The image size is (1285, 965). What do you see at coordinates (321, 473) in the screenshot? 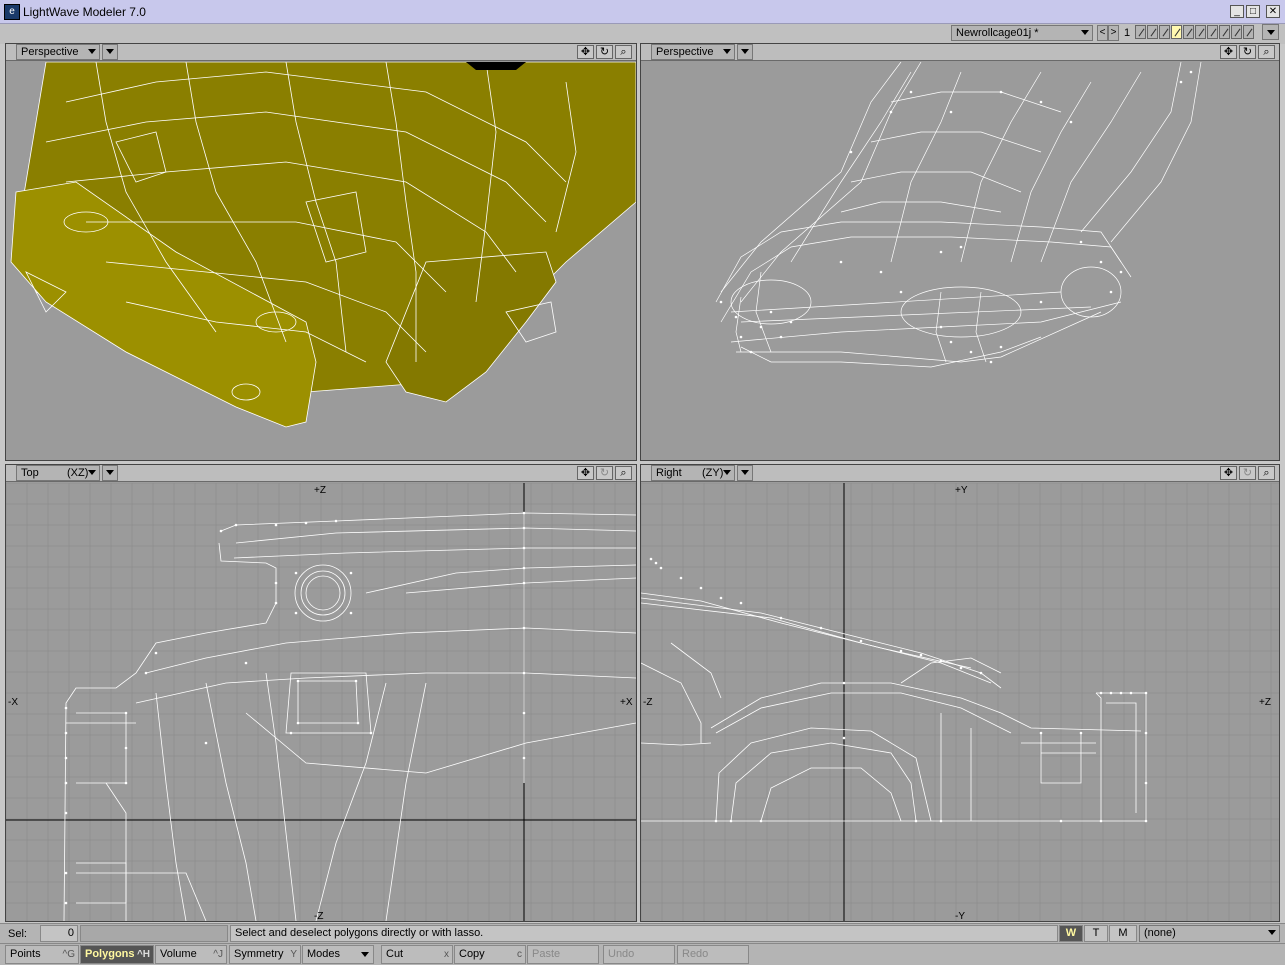
I see `viewport-header: Top (XZ) ✥ ↻ ⌕` at bounding box center [321, 473].